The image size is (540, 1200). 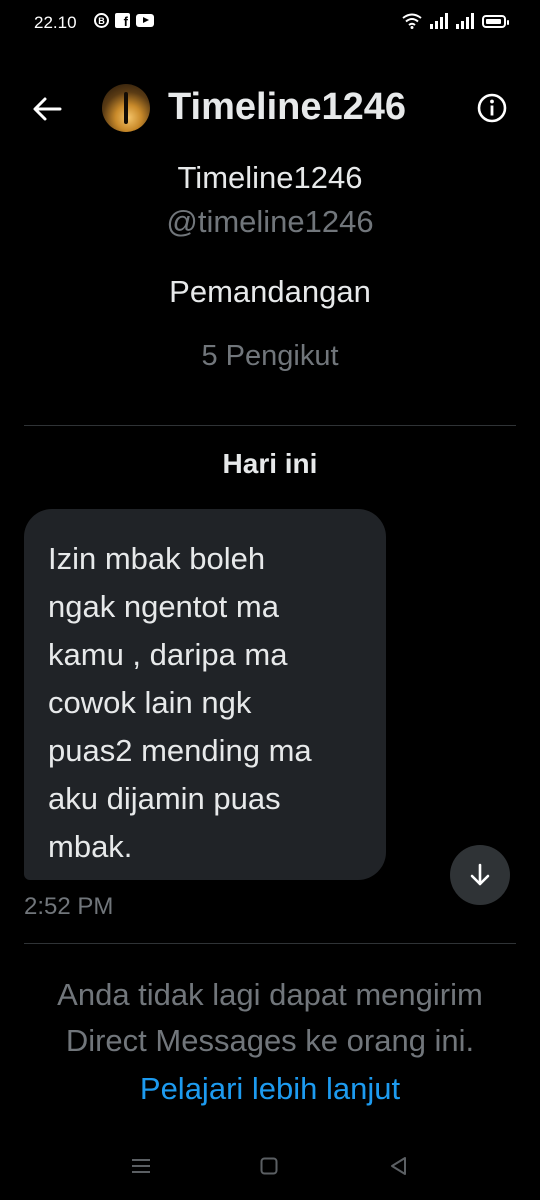 What do you see at coordinates (412, 21) in the screenshot?
I see `wifi-icon` at bounding box center [412, 21].